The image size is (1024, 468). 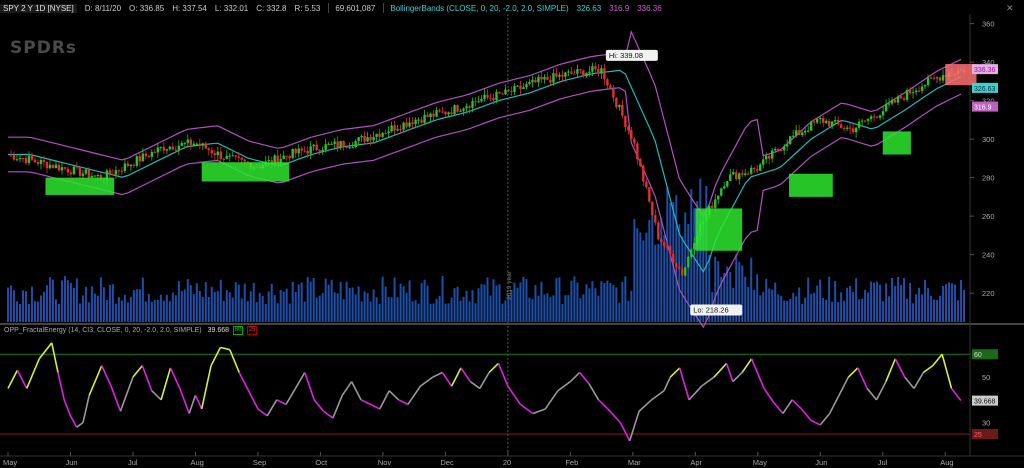 What do you see at coordinates (307, 8) in the screenshot?
I see `range-value: R: 5.53` at bounding box center [307, 8].